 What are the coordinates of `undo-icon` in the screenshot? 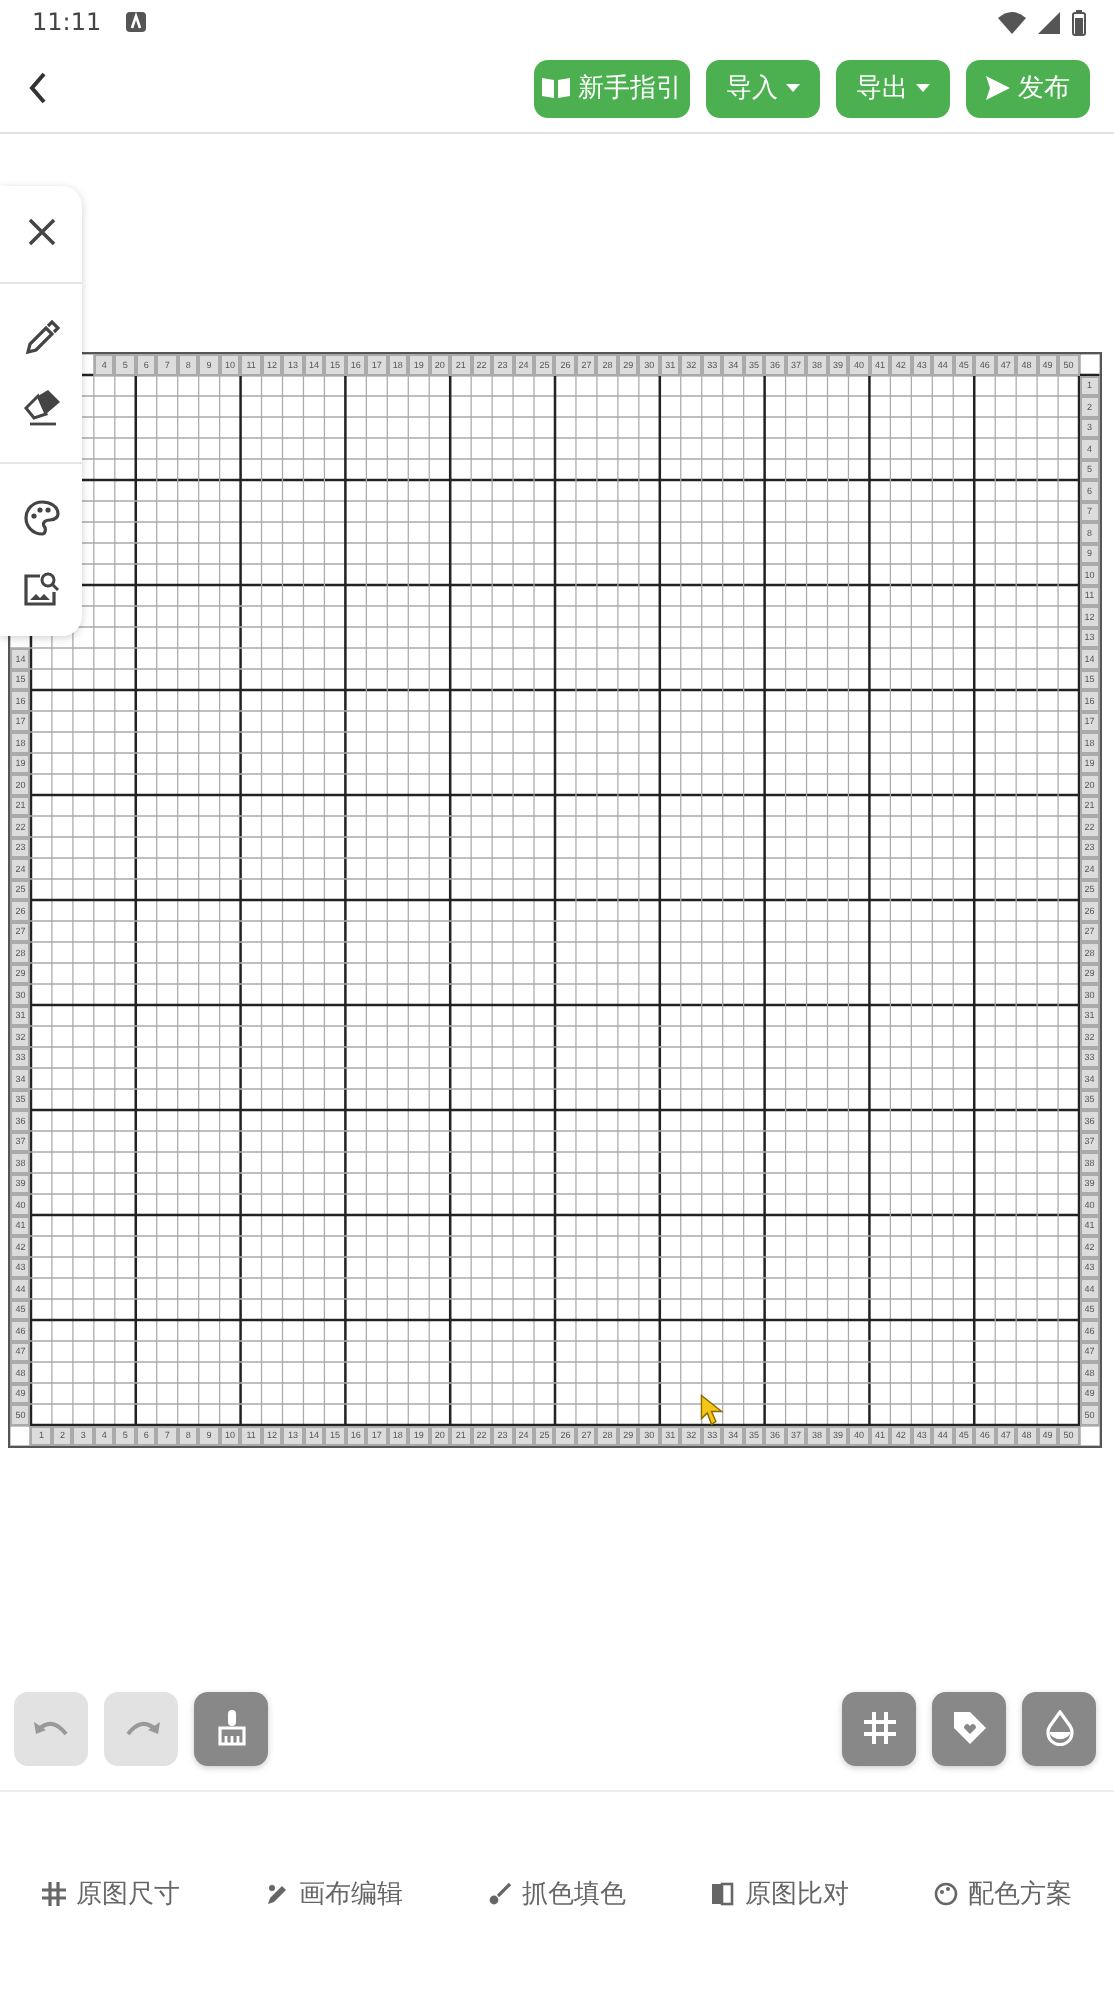 It's located at (51, 1728).